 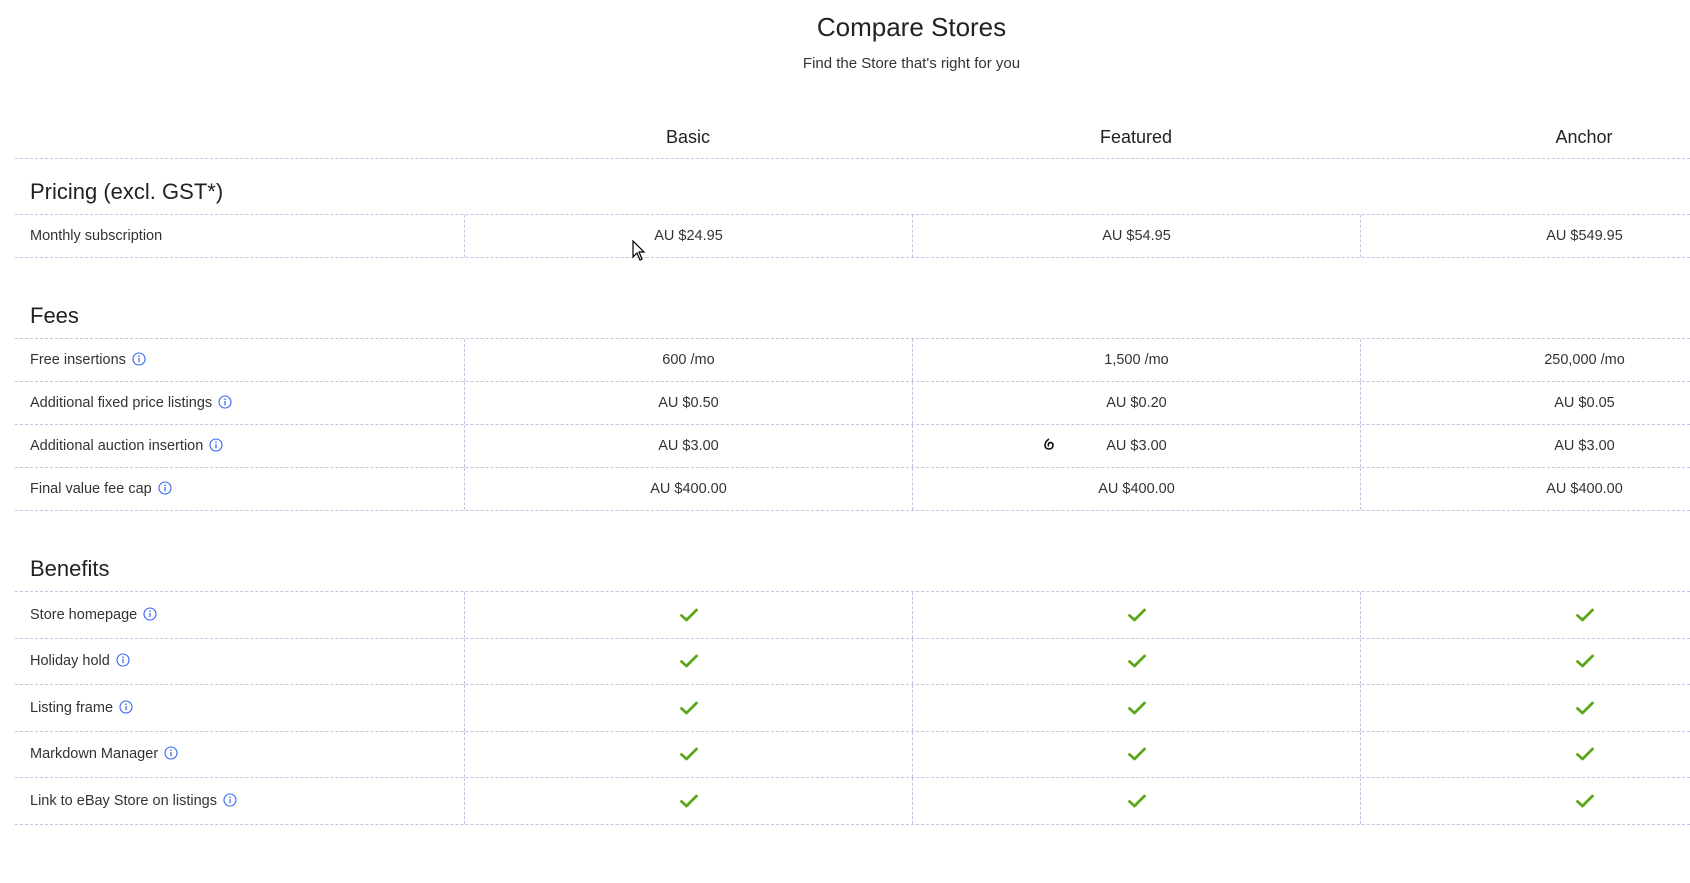 What do you see at coordinates (852, 564) in the screenshot?
I see `section-title-benefits: Benefits` at bounding box center [852, 564].